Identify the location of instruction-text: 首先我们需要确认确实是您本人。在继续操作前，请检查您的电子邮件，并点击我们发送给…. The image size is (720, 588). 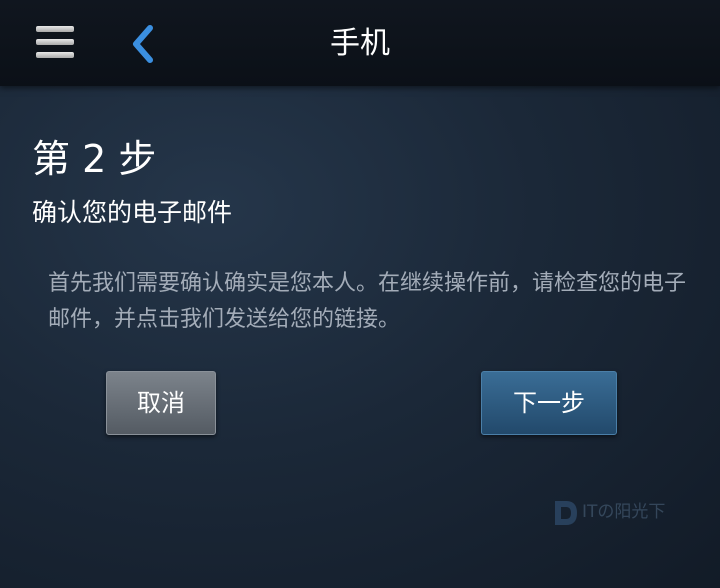
(367, 301).